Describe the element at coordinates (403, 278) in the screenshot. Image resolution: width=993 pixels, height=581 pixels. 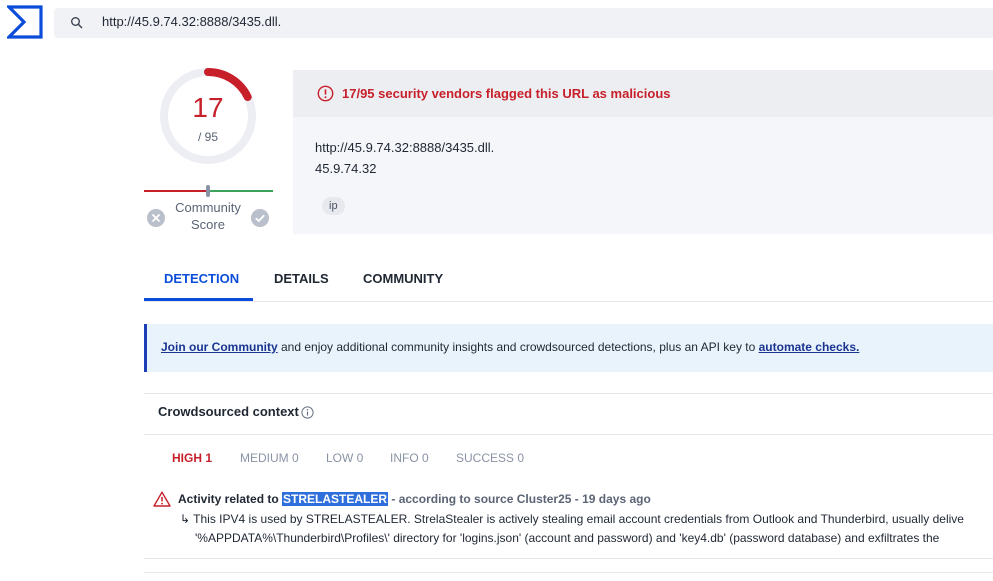
I see `tab-community: COMMUNITY` at that location.